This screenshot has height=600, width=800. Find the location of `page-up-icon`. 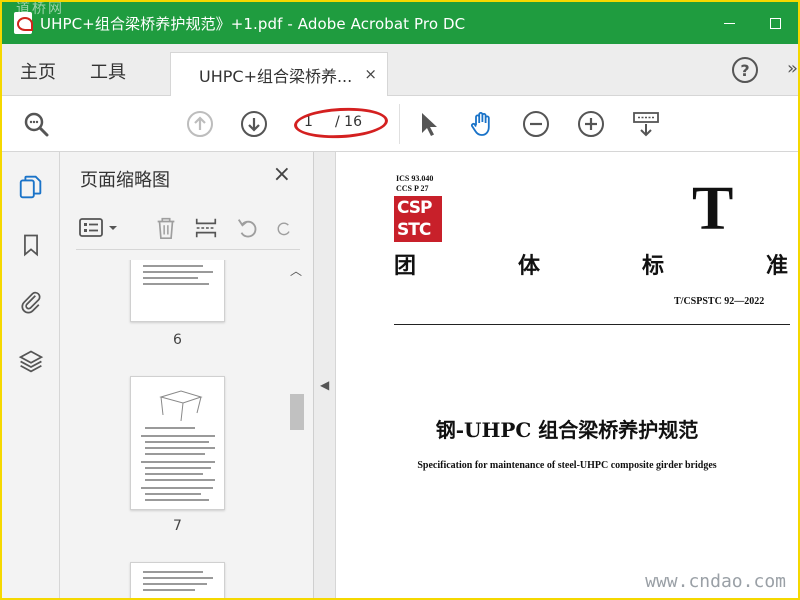

page-up-icon is located at coordinates (200, 124).